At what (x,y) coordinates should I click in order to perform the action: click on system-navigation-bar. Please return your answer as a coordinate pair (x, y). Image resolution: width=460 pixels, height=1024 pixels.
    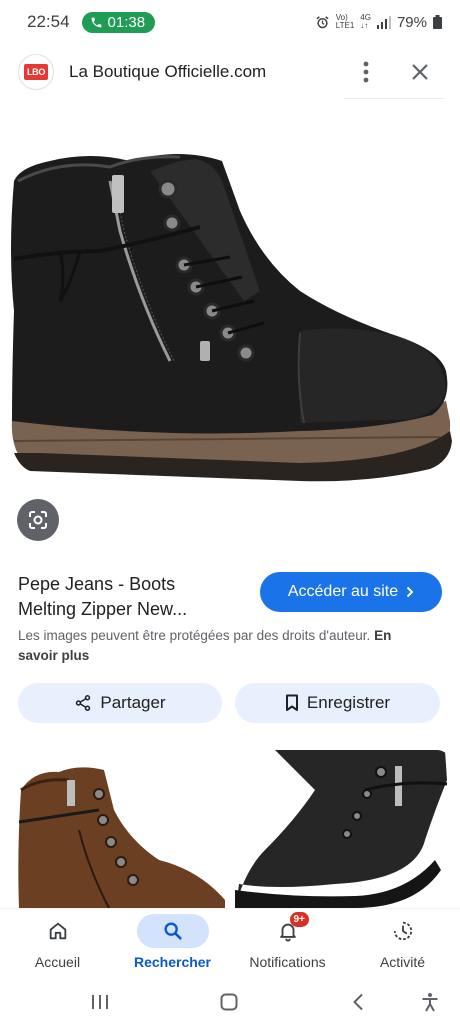
    Looking at the image, I should click on (230, 1002).